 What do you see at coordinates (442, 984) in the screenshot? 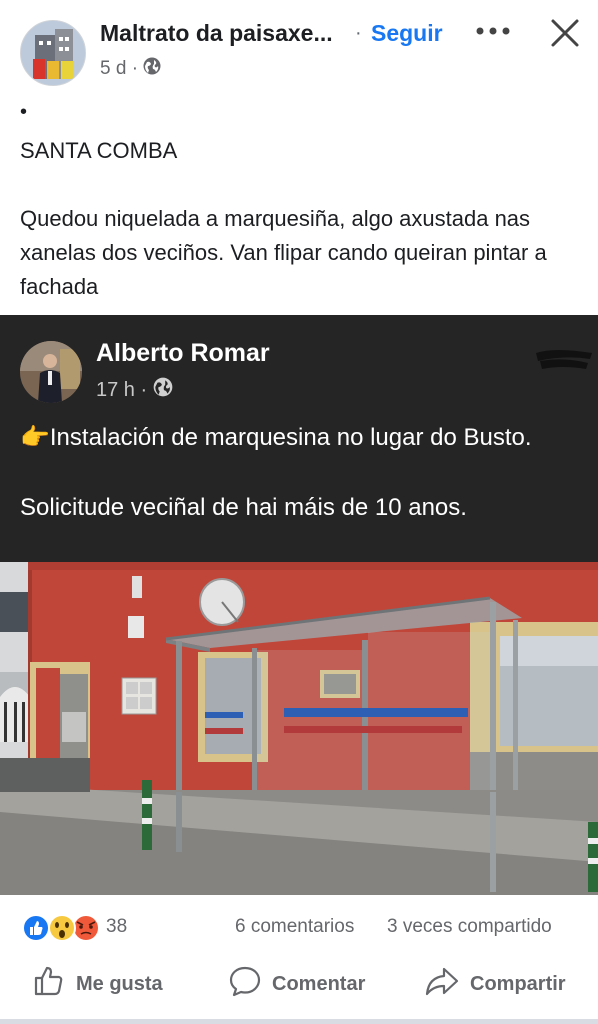
I see `share-icon` at bounding box center [442, 984].